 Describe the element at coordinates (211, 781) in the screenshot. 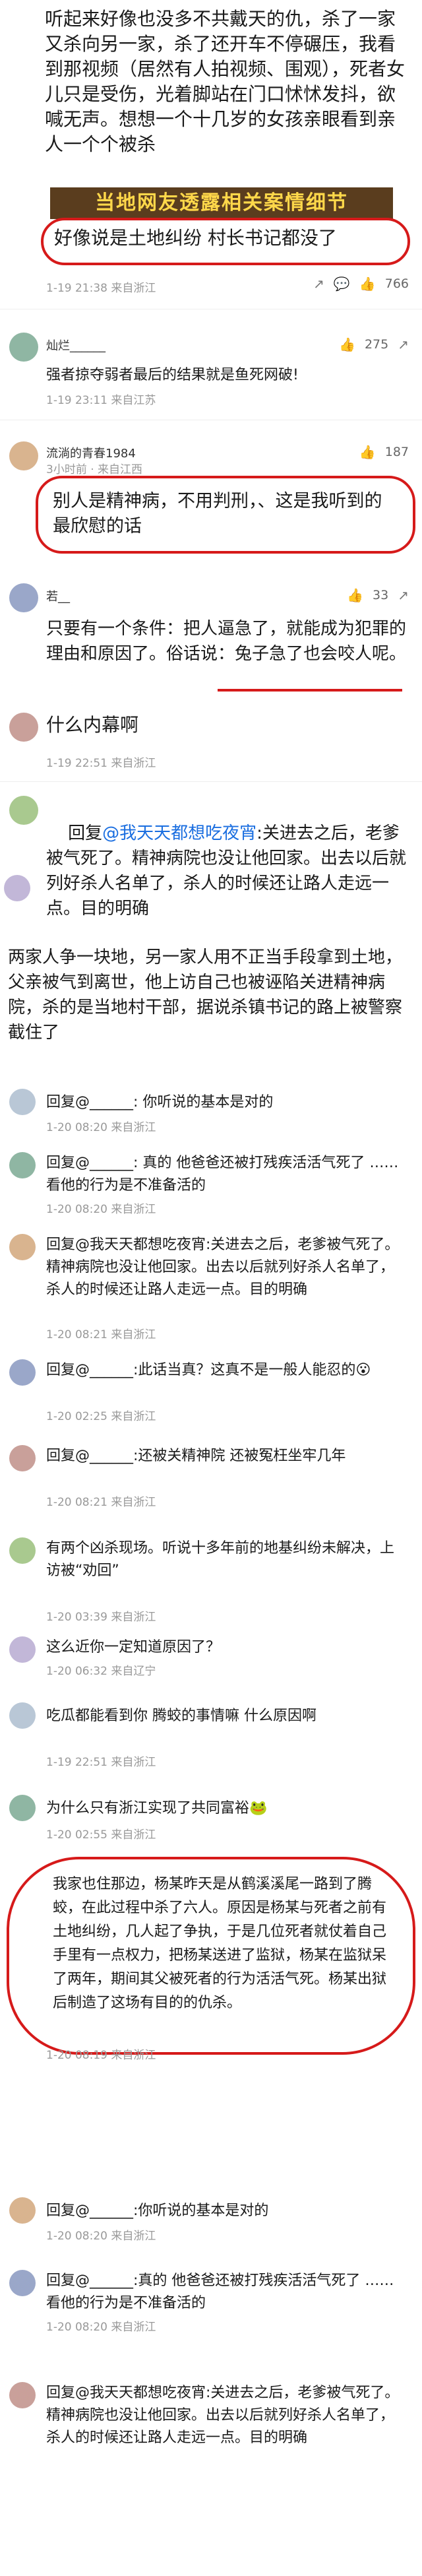

I see `divider` at that location.